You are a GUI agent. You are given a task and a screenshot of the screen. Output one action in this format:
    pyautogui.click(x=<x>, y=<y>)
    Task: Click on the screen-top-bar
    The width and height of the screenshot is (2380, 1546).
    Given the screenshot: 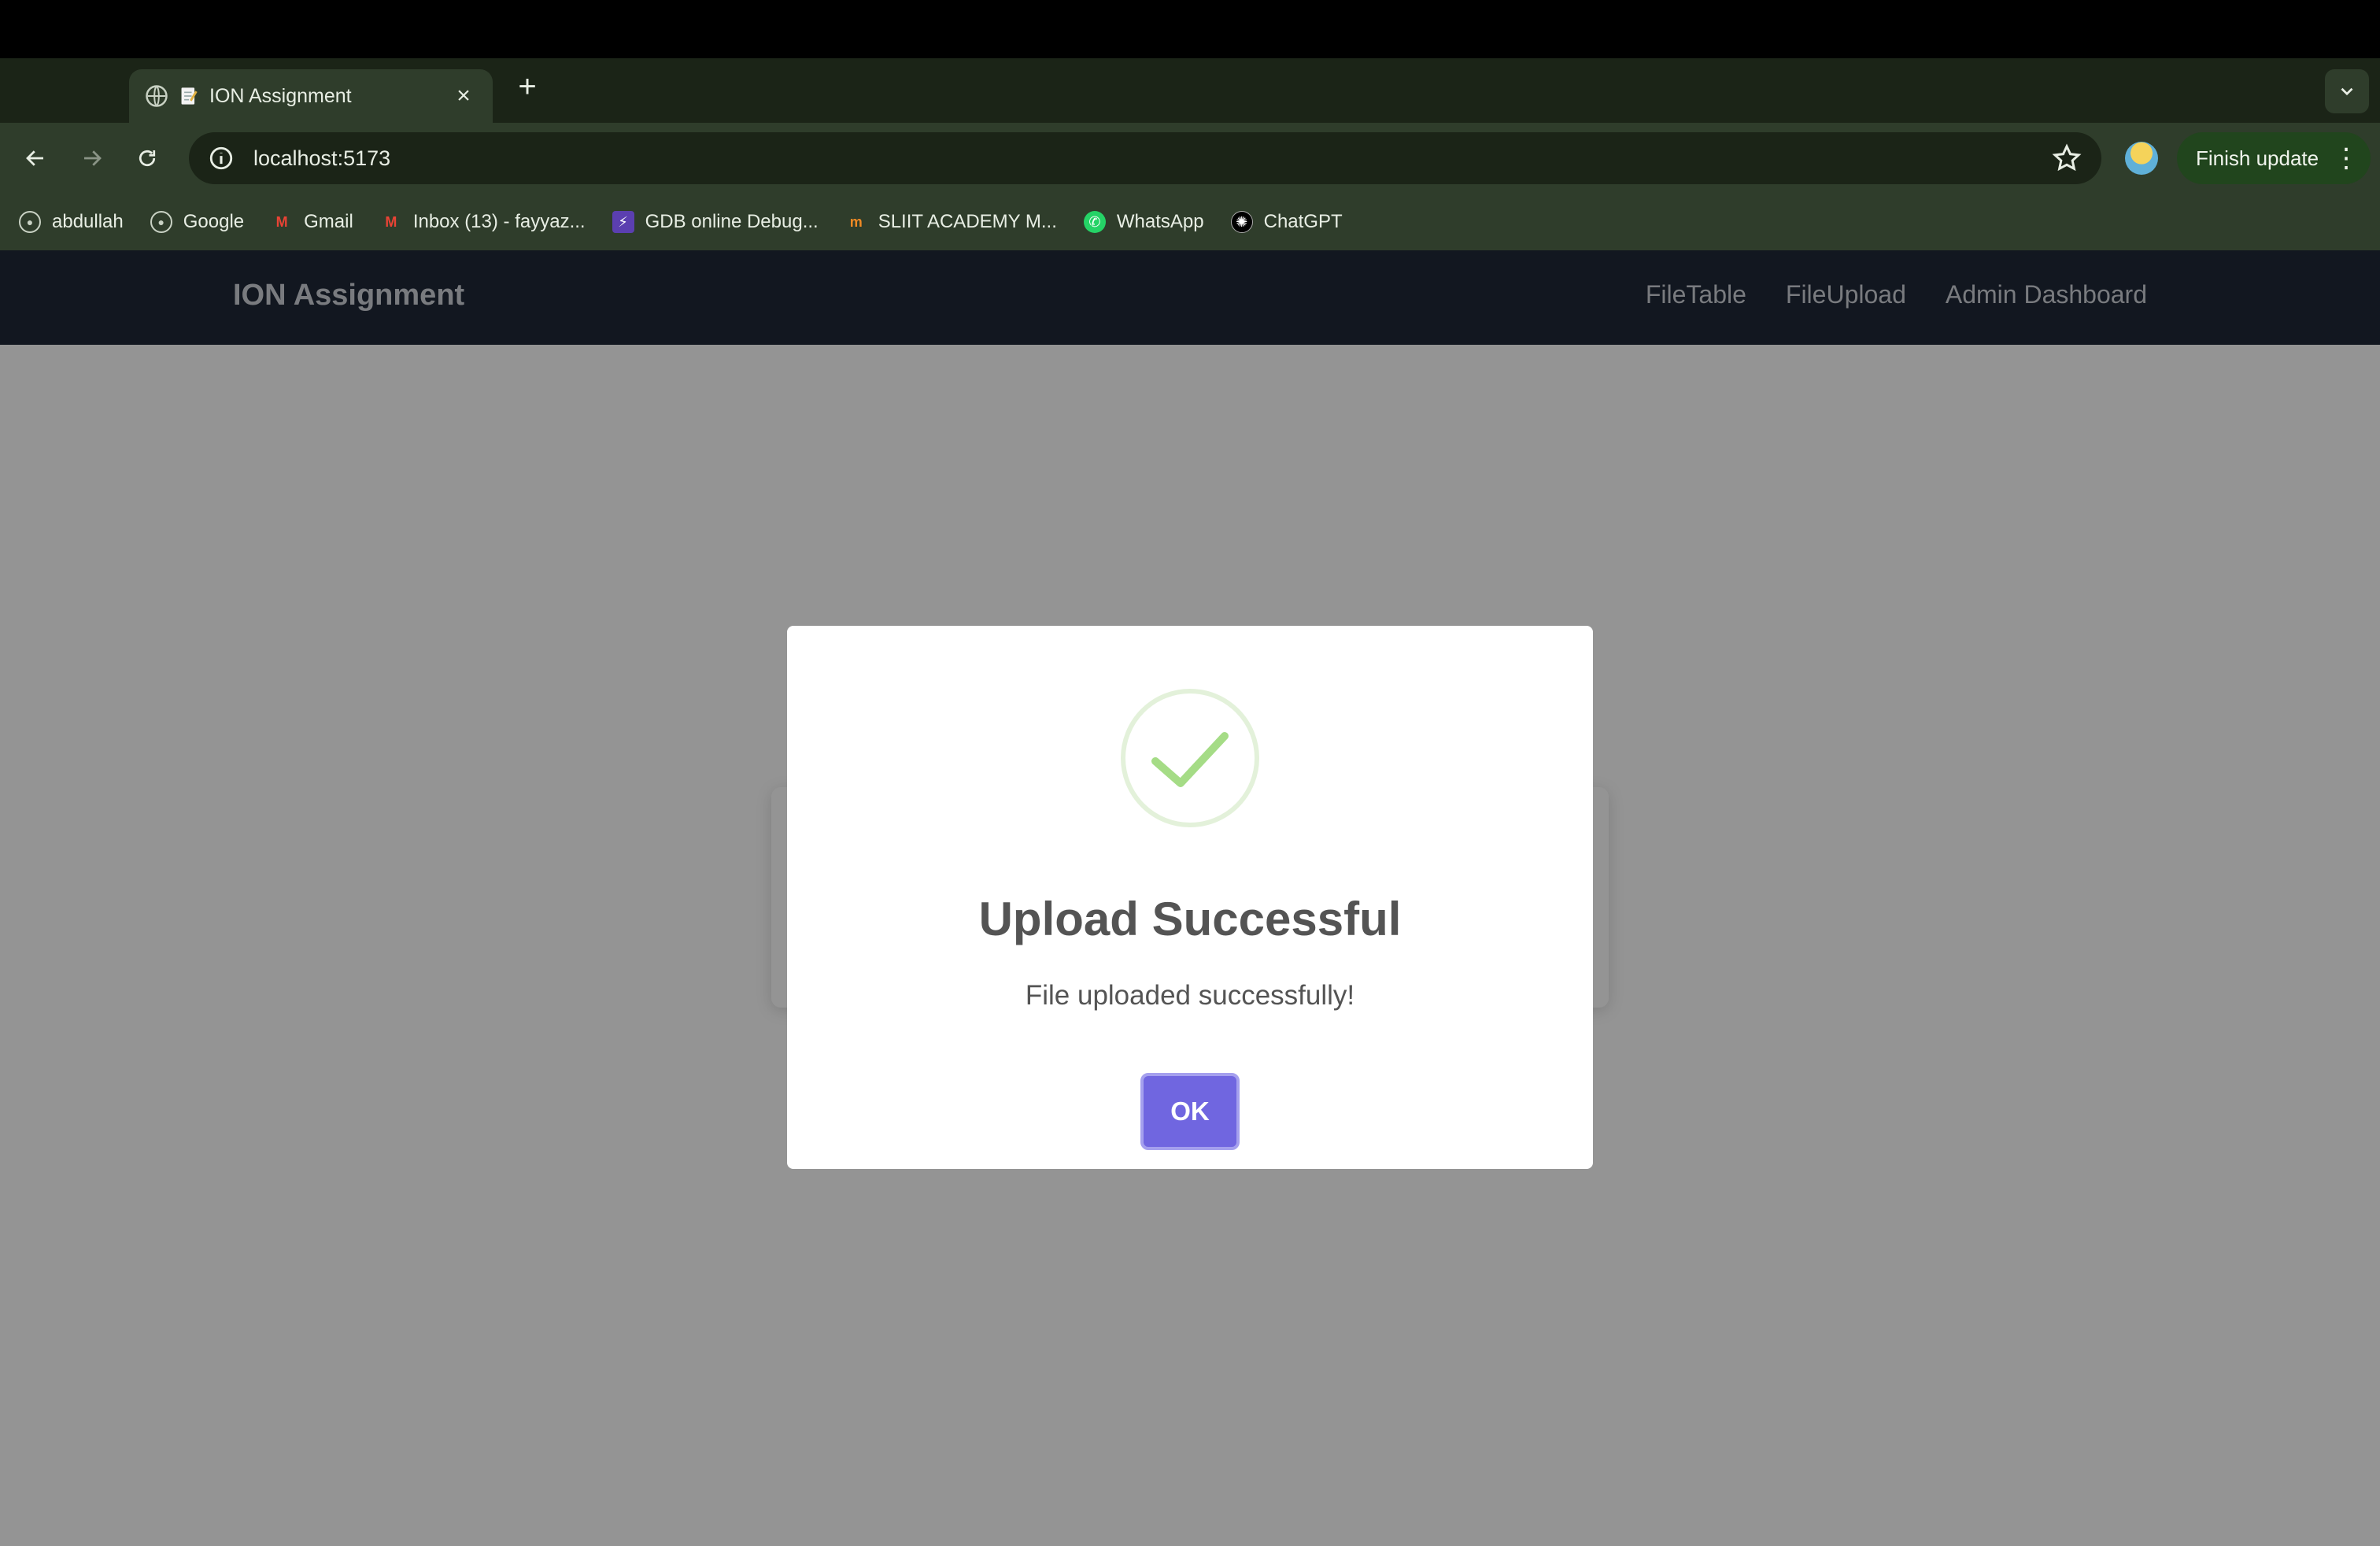 What is the action you would take?
    pyautogui.click(x=1190, y=29)
    